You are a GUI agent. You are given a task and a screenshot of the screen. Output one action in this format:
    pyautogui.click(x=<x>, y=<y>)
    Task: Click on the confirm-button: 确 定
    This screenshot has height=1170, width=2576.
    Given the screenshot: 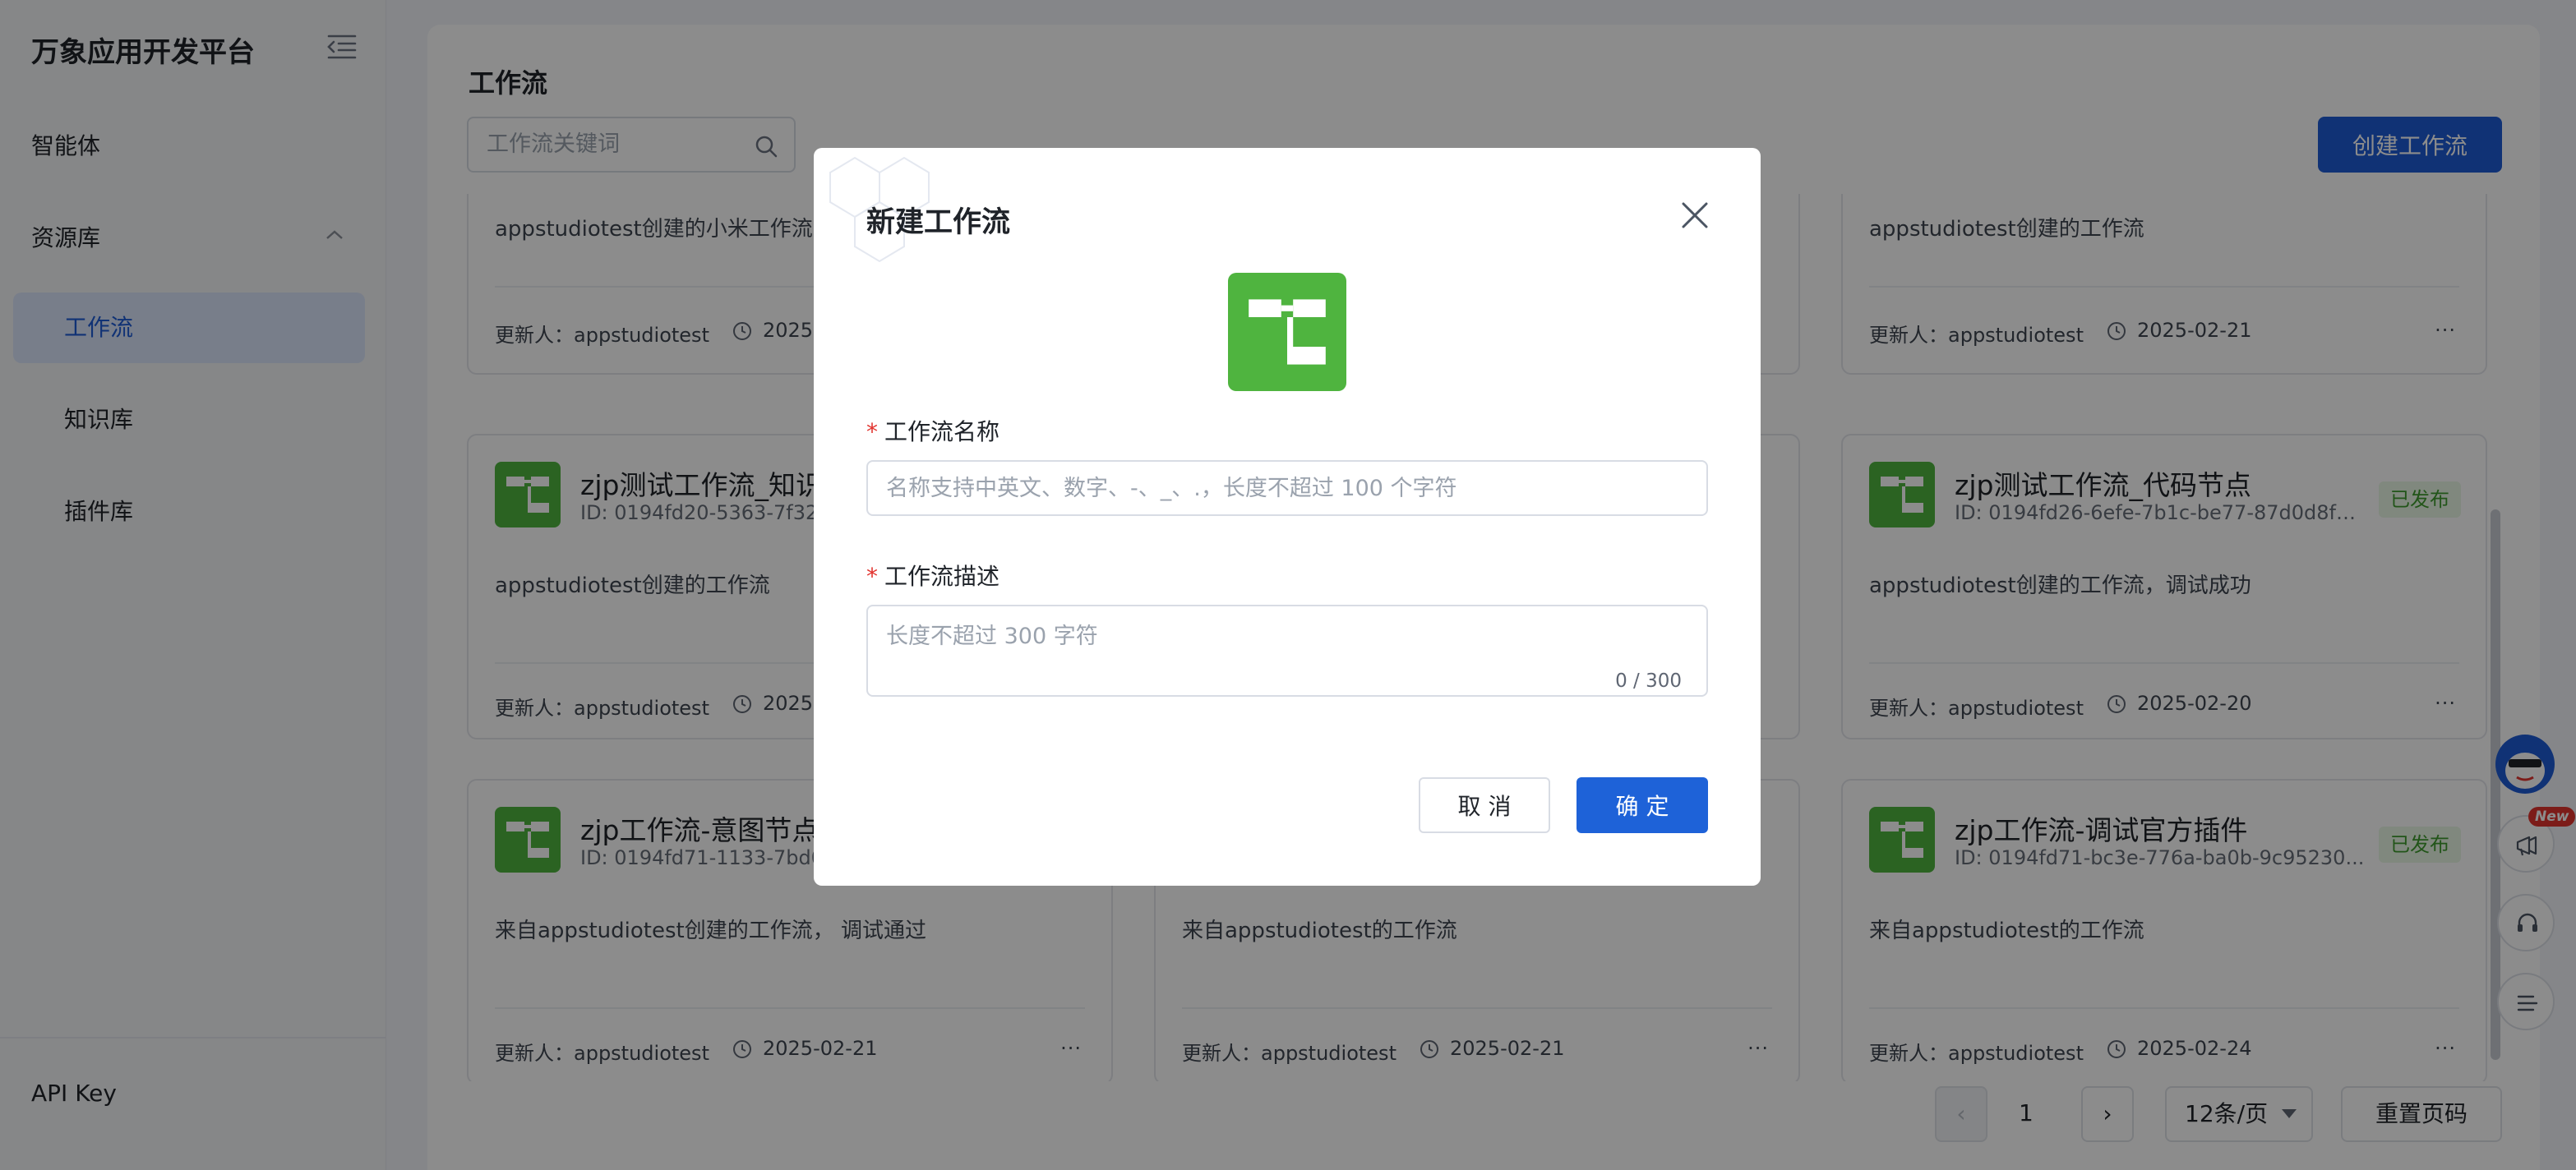 What is the action you would take?
    pyautogui.click(x=1642, y=805)
    